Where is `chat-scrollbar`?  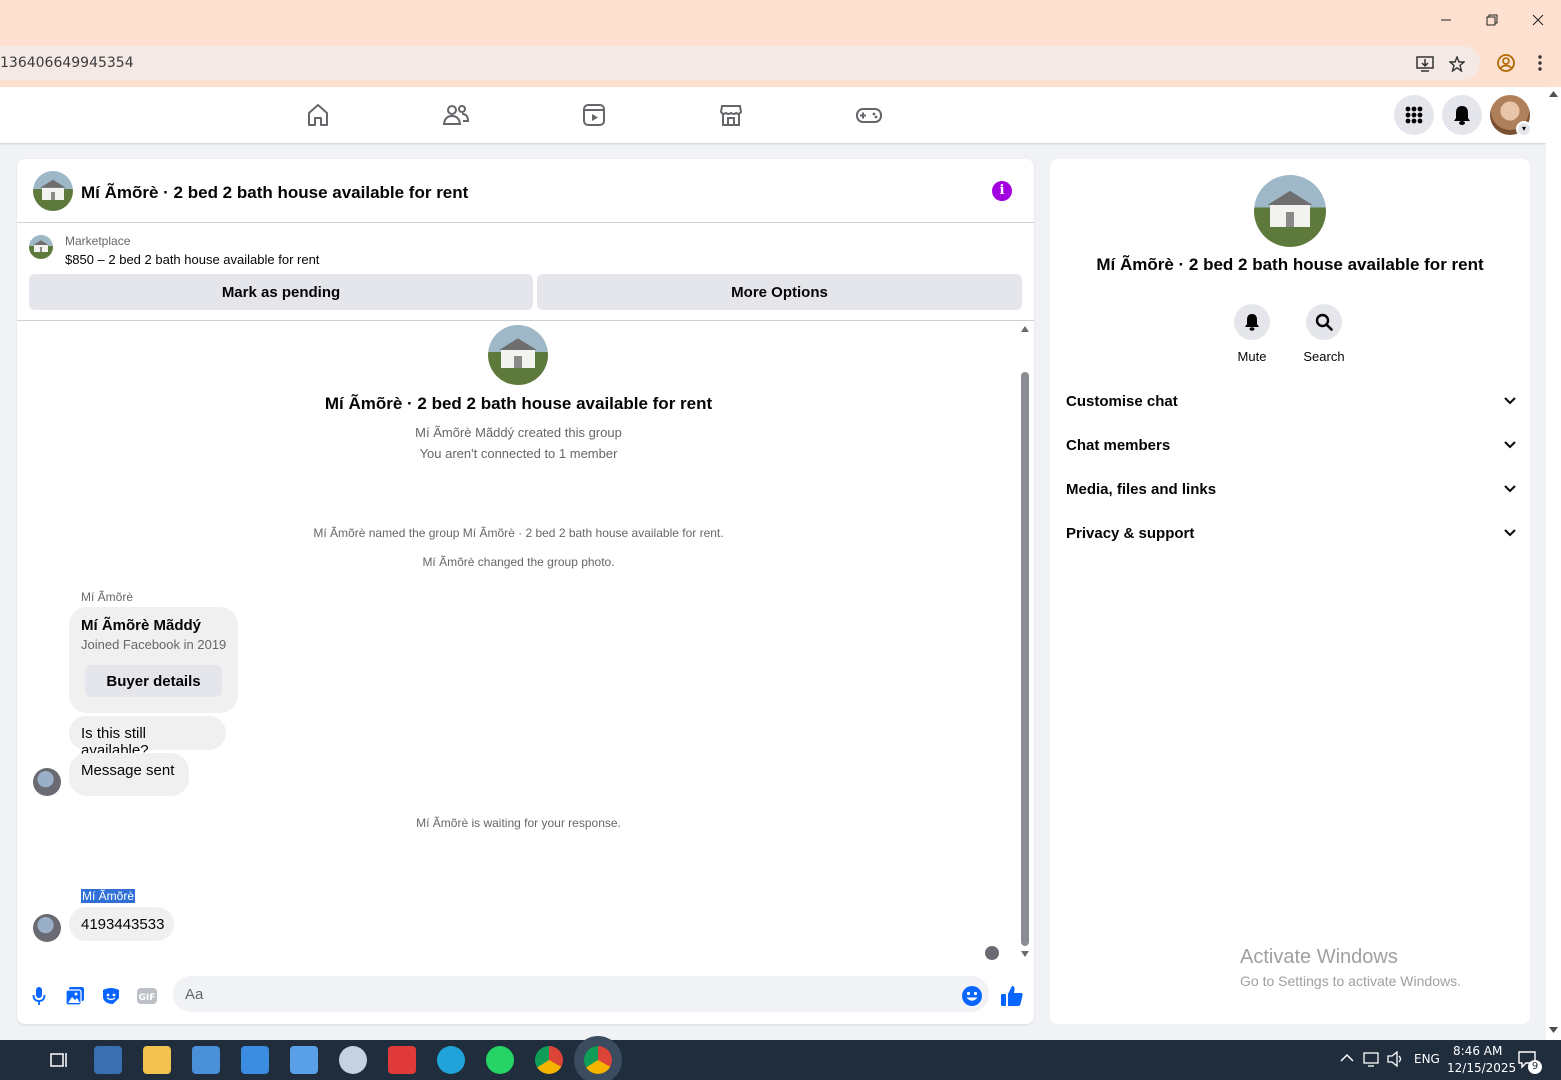
chat-scrollbar is located at coordinates (1025, 641).